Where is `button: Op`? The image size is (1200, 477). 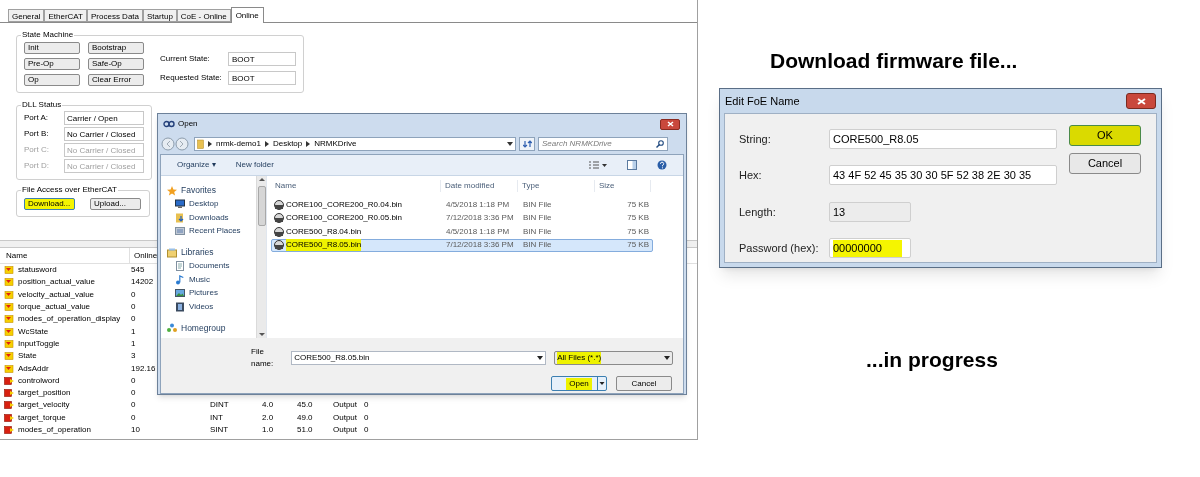
button: Op is located at coordinates (52, 80).